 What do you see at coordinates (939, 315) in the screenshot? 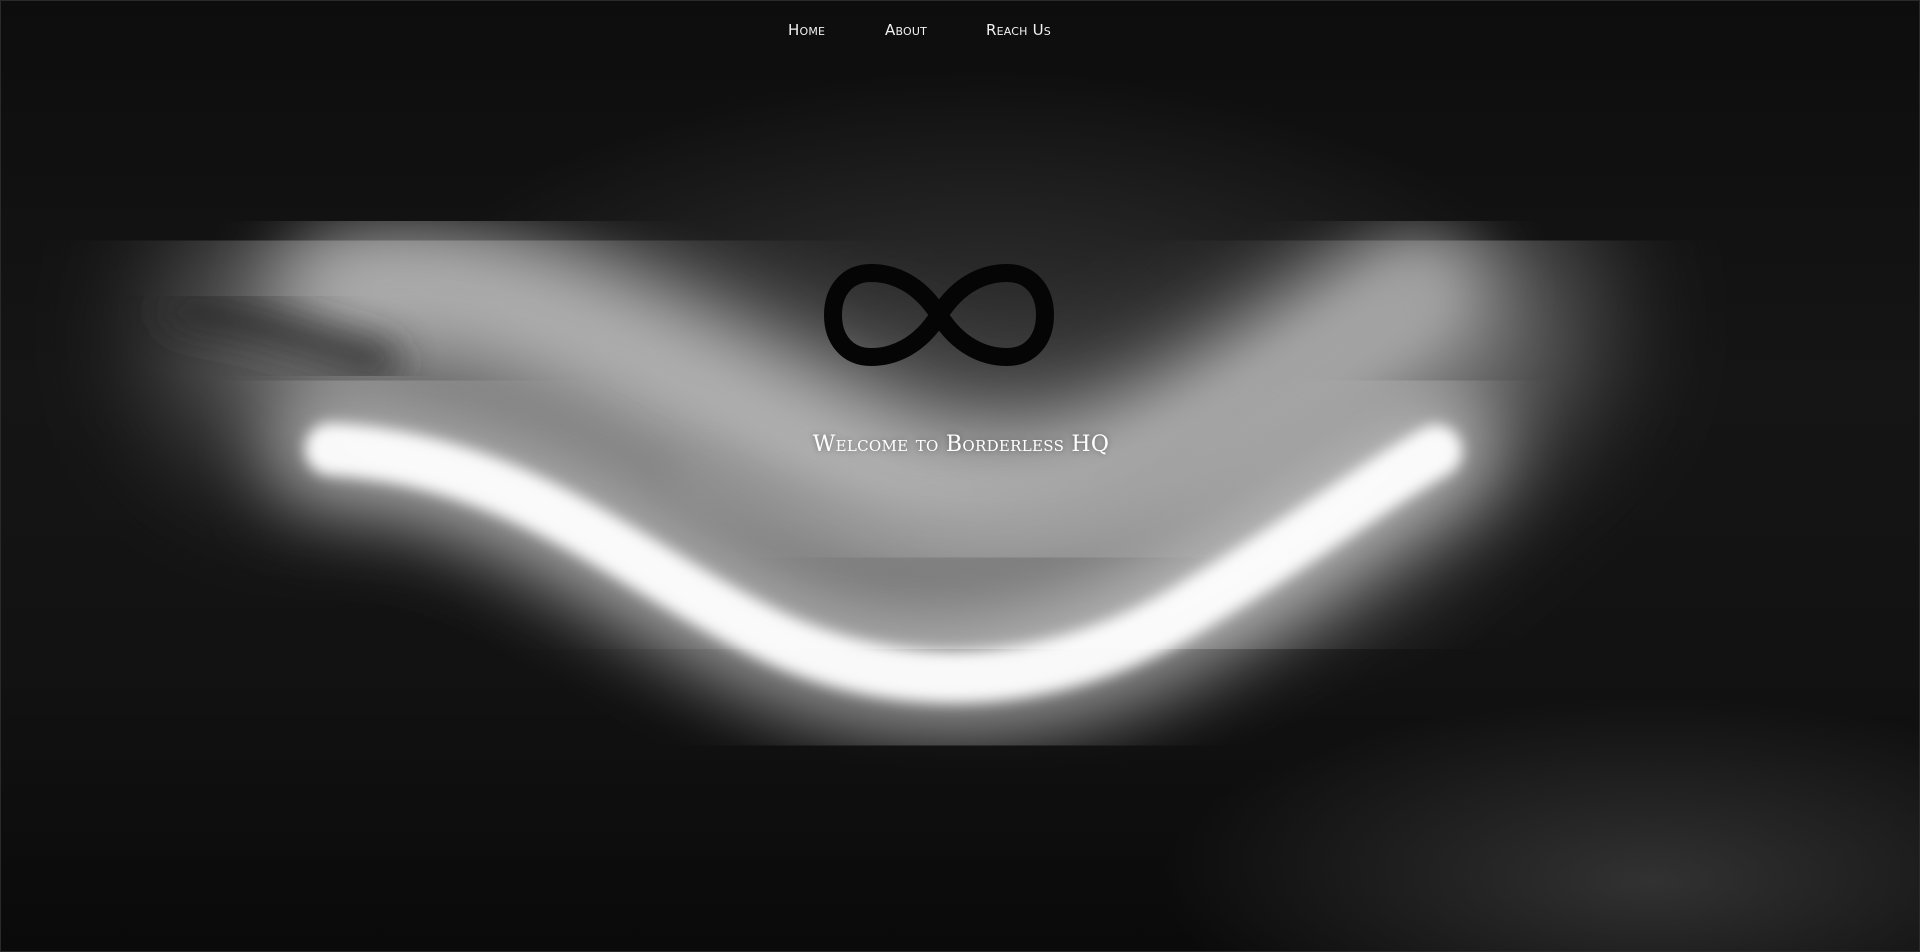
I see `infinity-icon` at bounding box center [939, 315].